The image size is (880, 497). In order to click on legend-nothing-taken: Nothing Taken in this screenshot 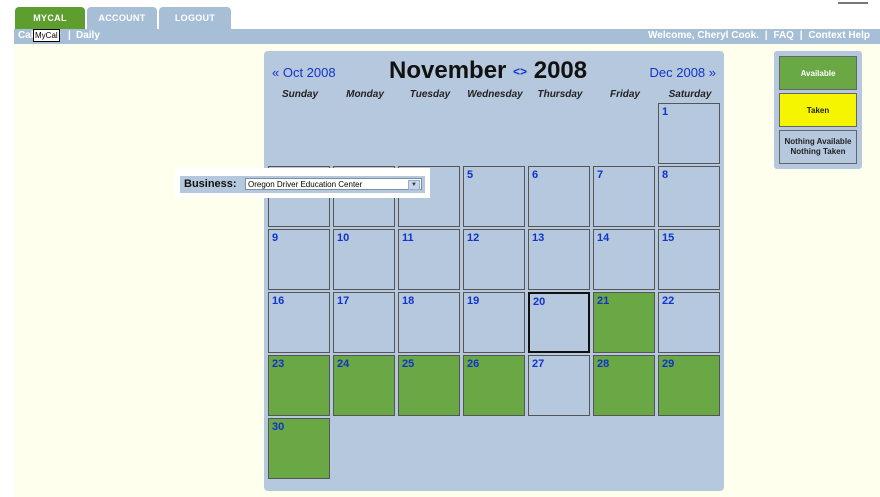, I will do `click(818, 151)`.